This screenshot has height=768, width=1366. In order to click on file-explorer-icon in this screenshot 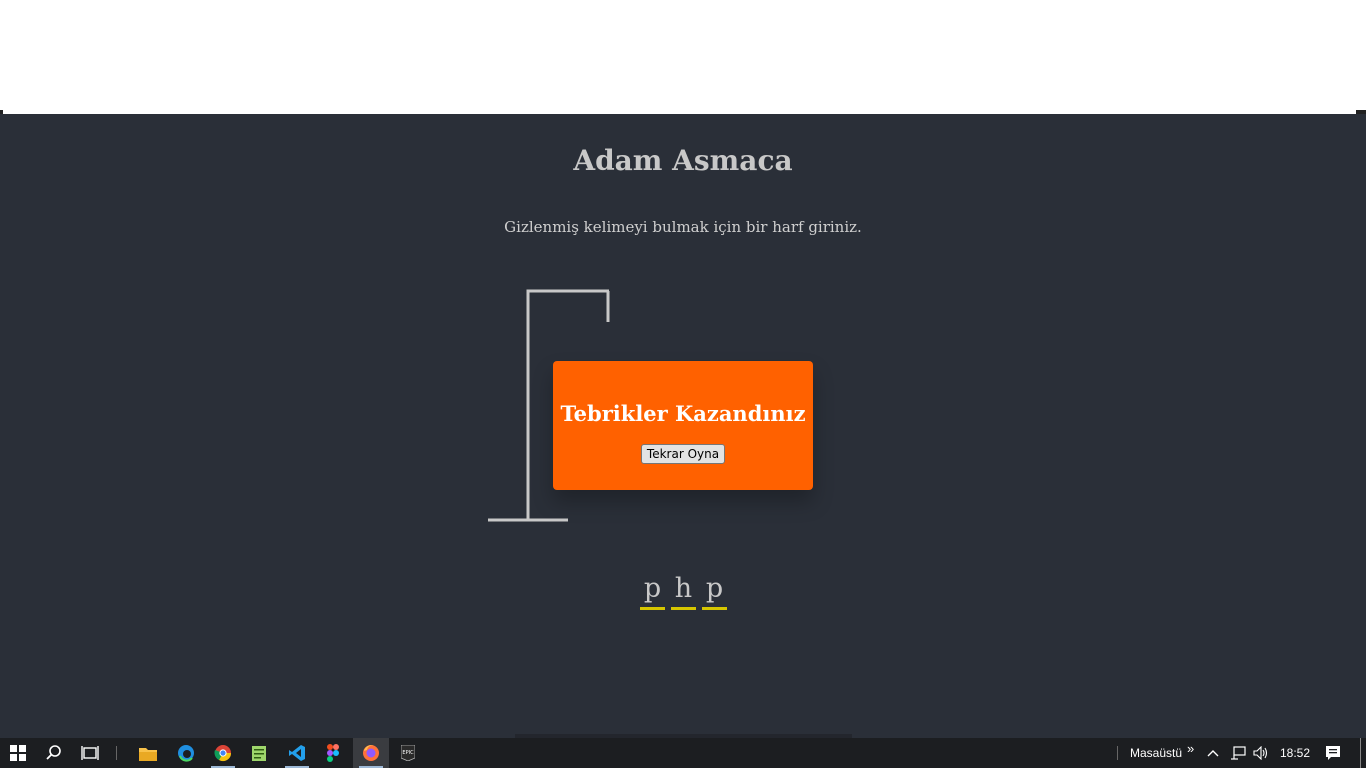, I will do `click(148, 753)`.